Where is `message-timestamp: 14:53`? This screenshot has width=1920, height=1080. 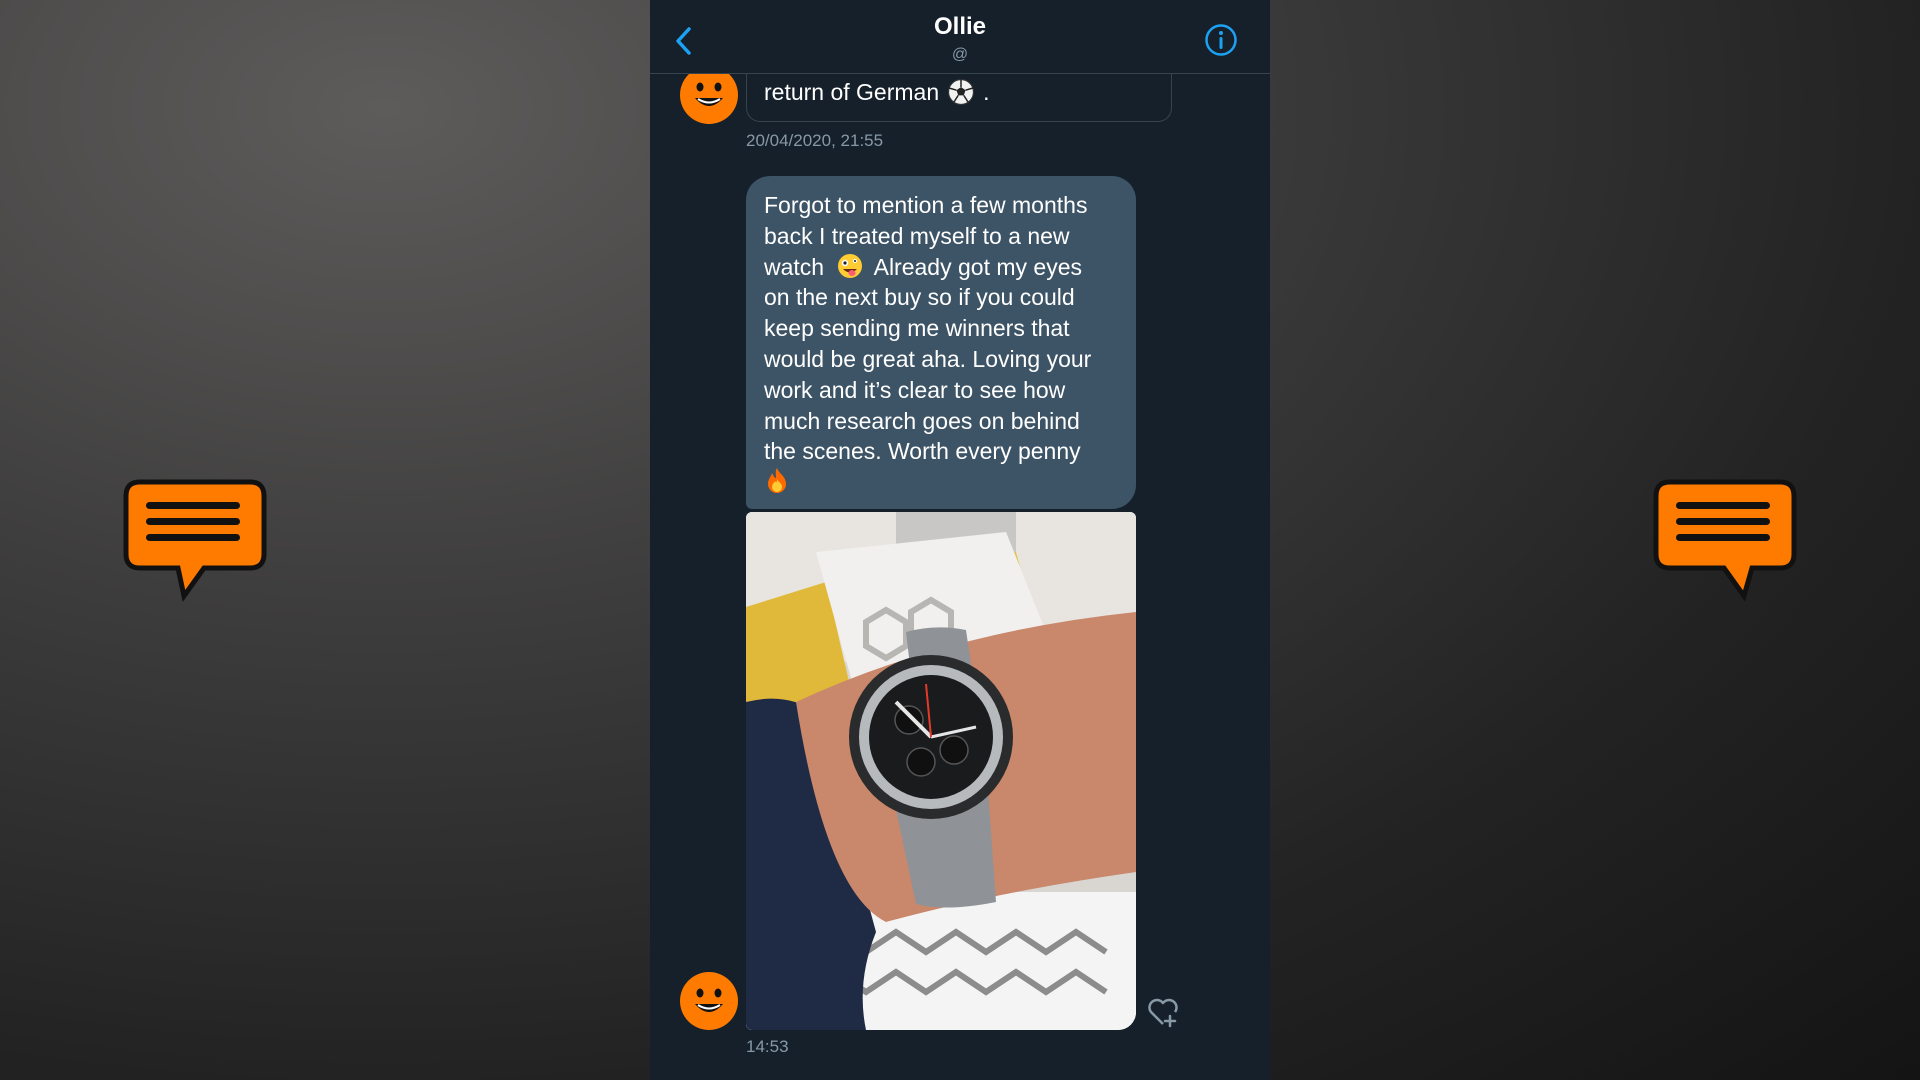 message-timestamp: 14:53 is located at coordinates (767, 1046).